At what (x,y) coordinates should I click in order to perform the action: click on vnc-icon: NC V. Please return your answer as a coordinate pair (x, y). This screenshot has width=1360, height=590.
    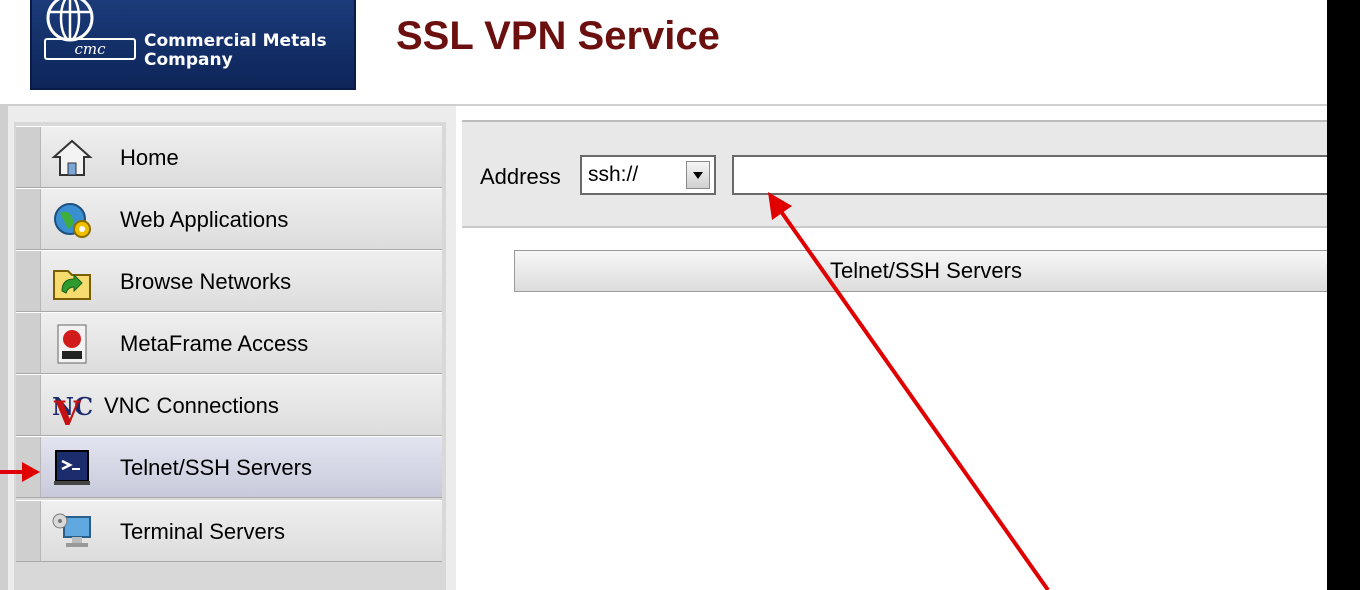
    Looking at the image, I should click on (72, 409).